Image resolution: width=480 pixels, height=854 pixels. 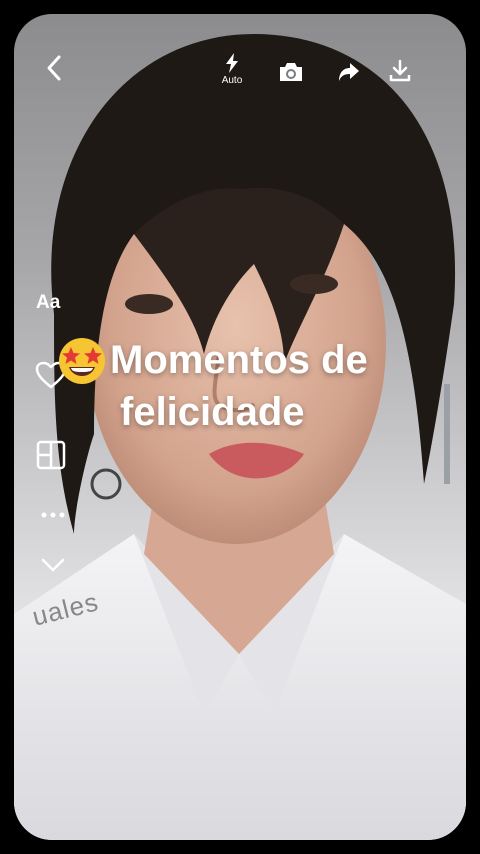 What do you see at coordinates (212, 412) in the screenshot?
I see `caption-line-2: felicidade` at bounding box center [212, 412].